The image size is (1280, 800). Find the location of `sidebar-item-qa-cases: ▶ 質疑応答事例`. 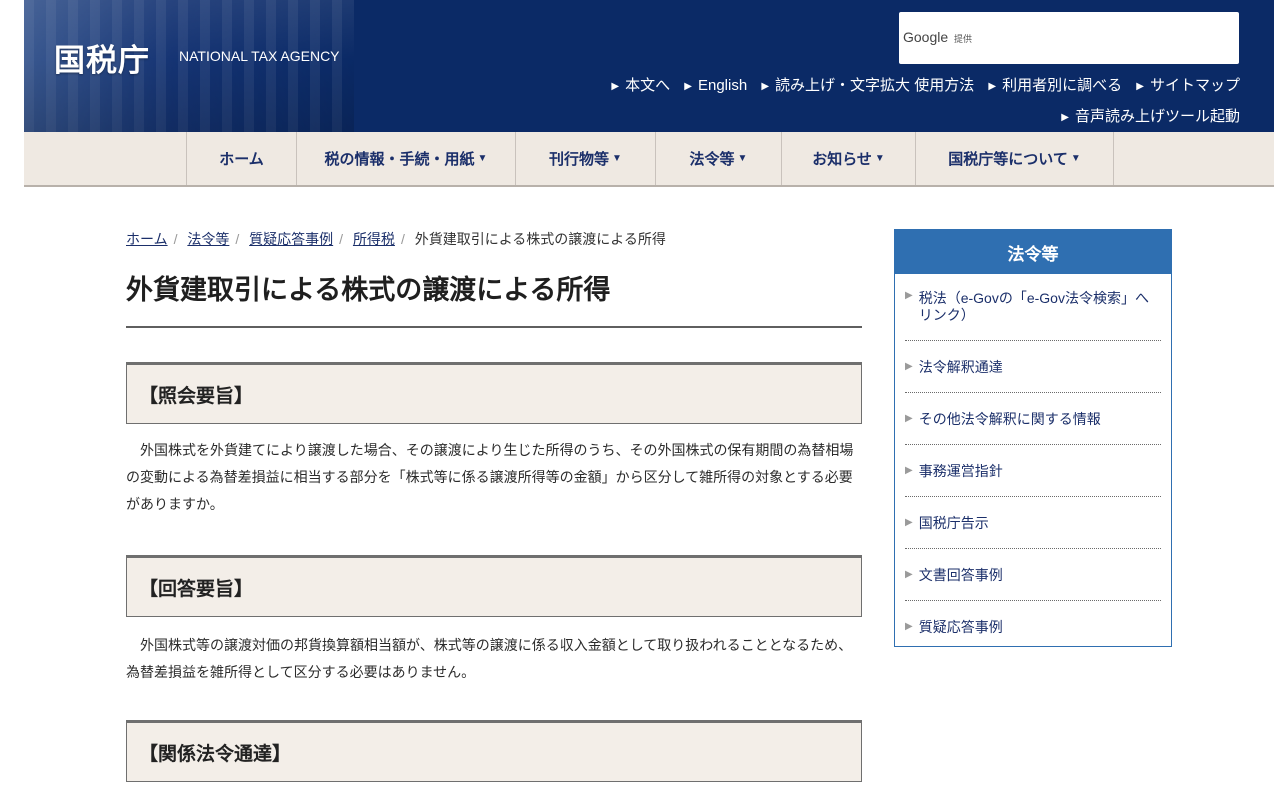

sidebar-item-qa-cases: ▶ 質疑応答事例 is located at coordinates (1033, 626).